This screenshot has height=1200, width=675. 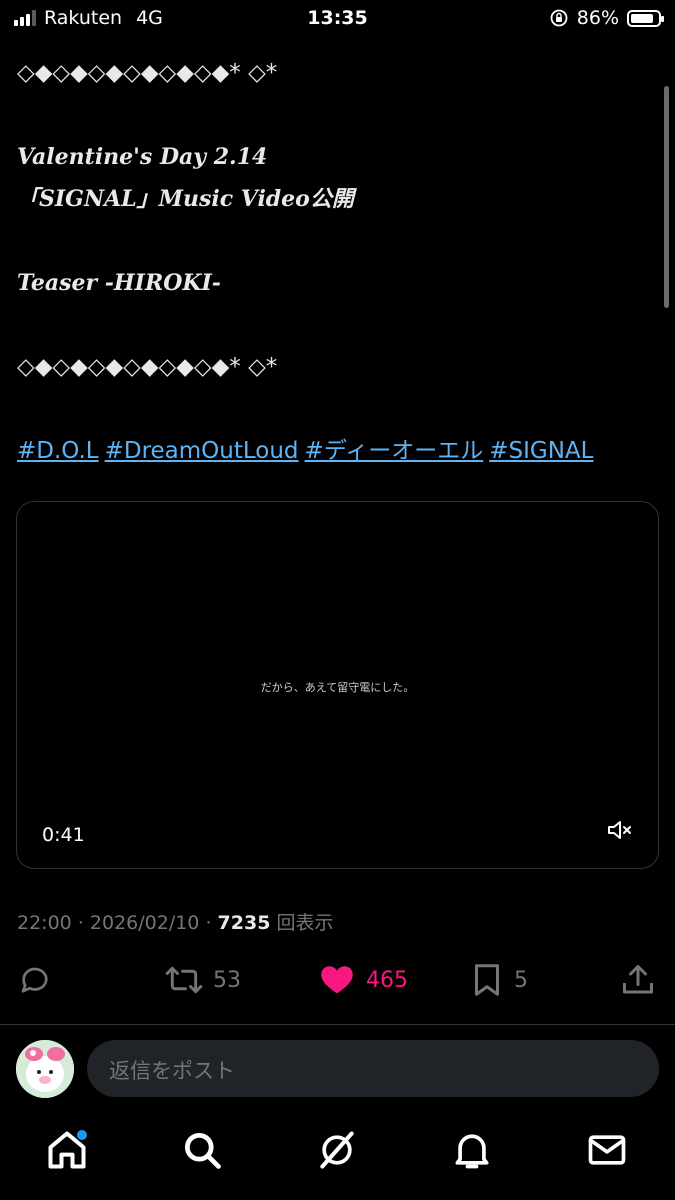 I want to click on bottom-tab-bar, so click(x=337, y=1158).